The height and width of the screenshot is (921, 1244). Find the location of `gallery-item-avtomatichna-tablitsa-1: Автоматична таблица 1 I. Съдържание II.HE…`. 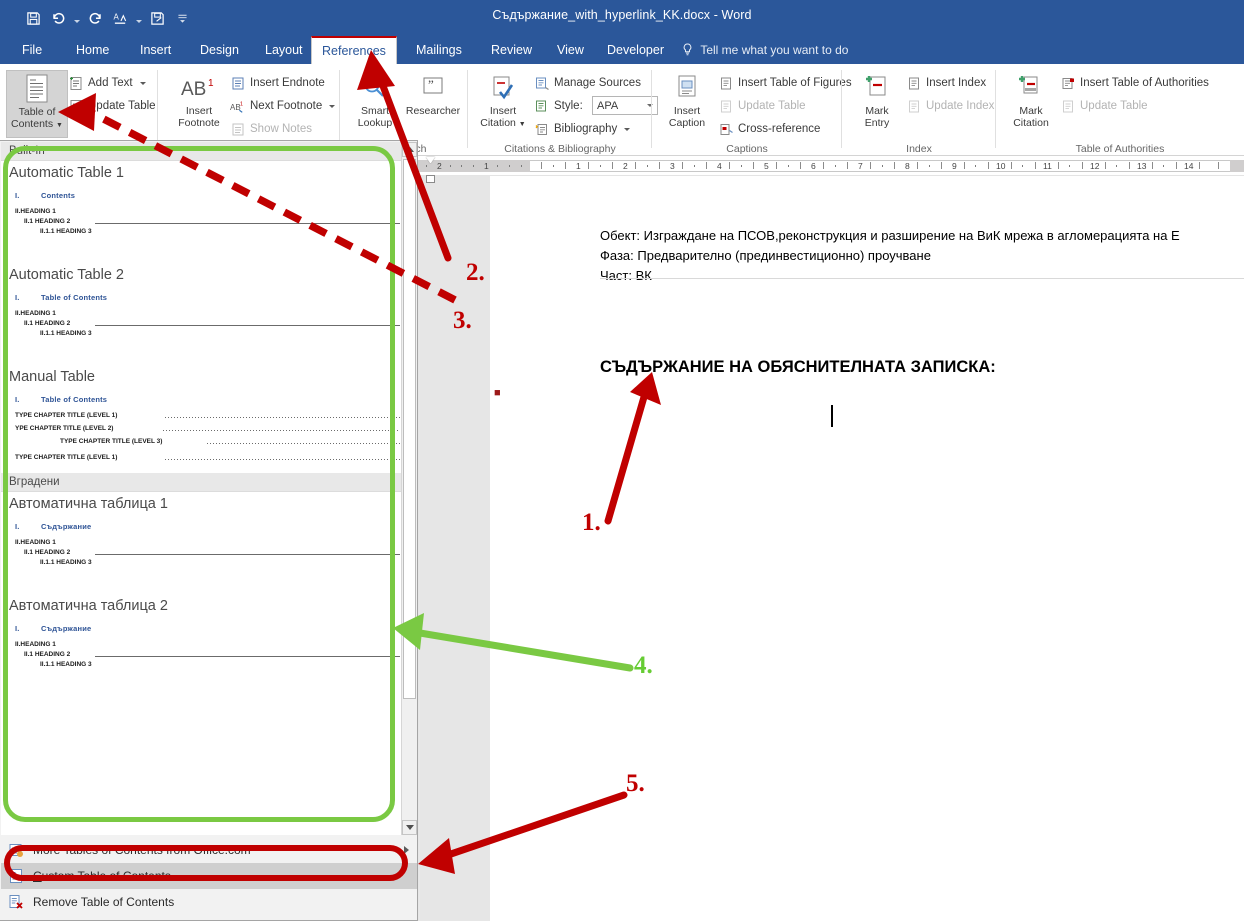

gallery-item-avtomatichna-tablitsa-1: Автоматична таблица 1 I. Съдържание II.HE… is located at coordinates (209, 535).